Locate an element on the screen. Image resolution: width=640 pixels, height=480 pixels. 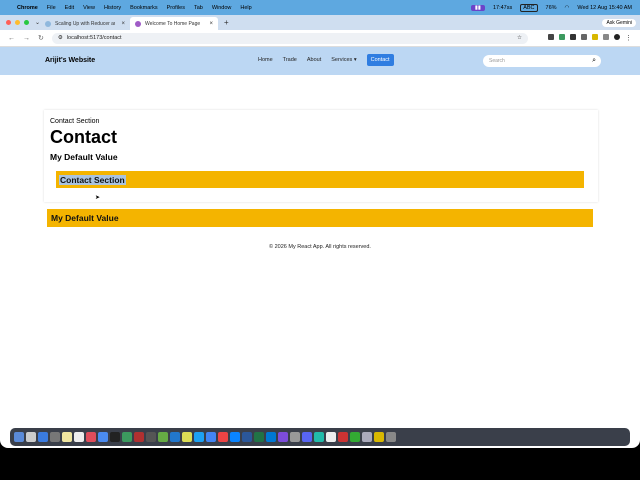
terminal-icon is located at coordinates (115, 437).